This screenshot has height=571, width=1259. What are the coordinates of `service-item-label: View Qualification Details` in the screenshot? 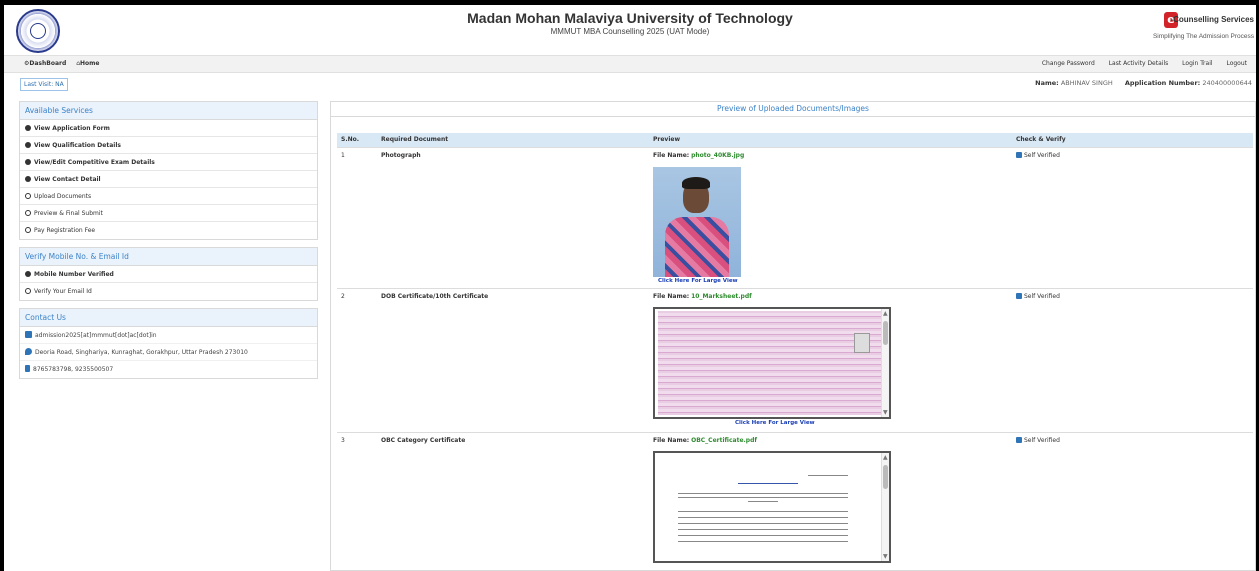 It's located at (77, 145).